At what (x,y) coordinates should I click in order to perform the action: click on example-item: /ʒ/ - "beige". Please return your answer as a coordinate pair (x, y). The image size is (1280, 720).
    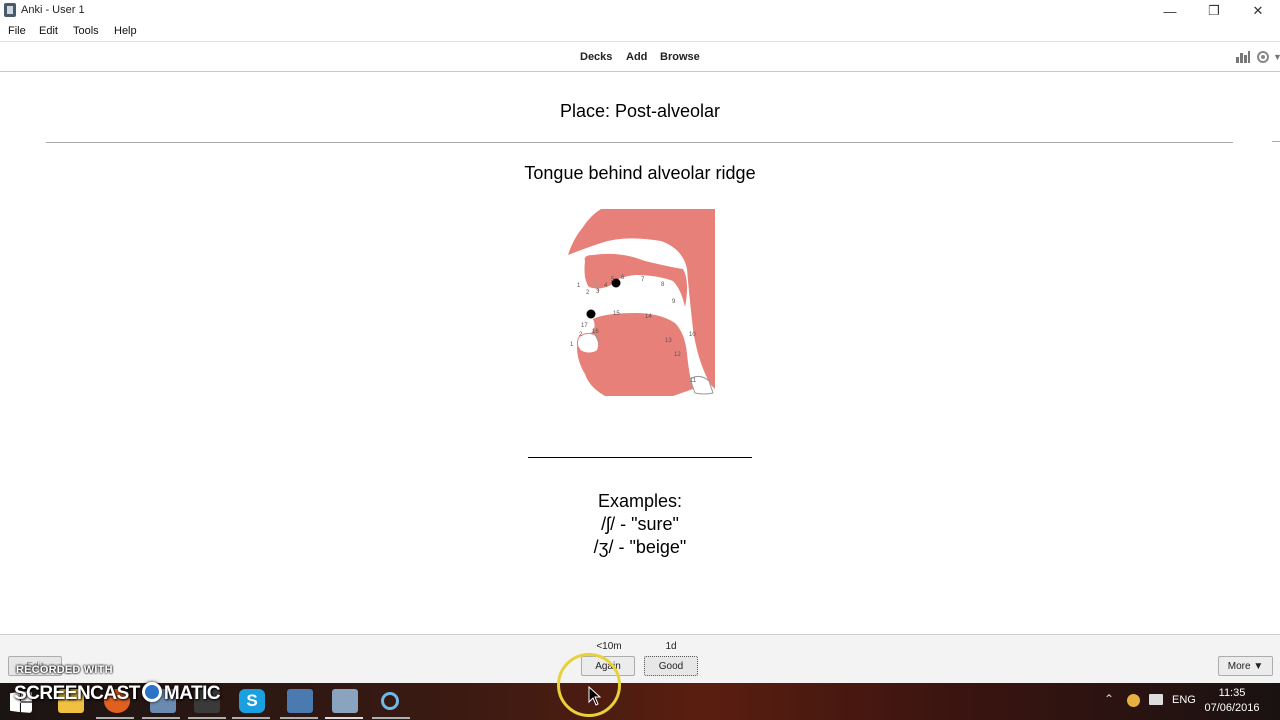
    Looking at the image, I should click on (640, 547).